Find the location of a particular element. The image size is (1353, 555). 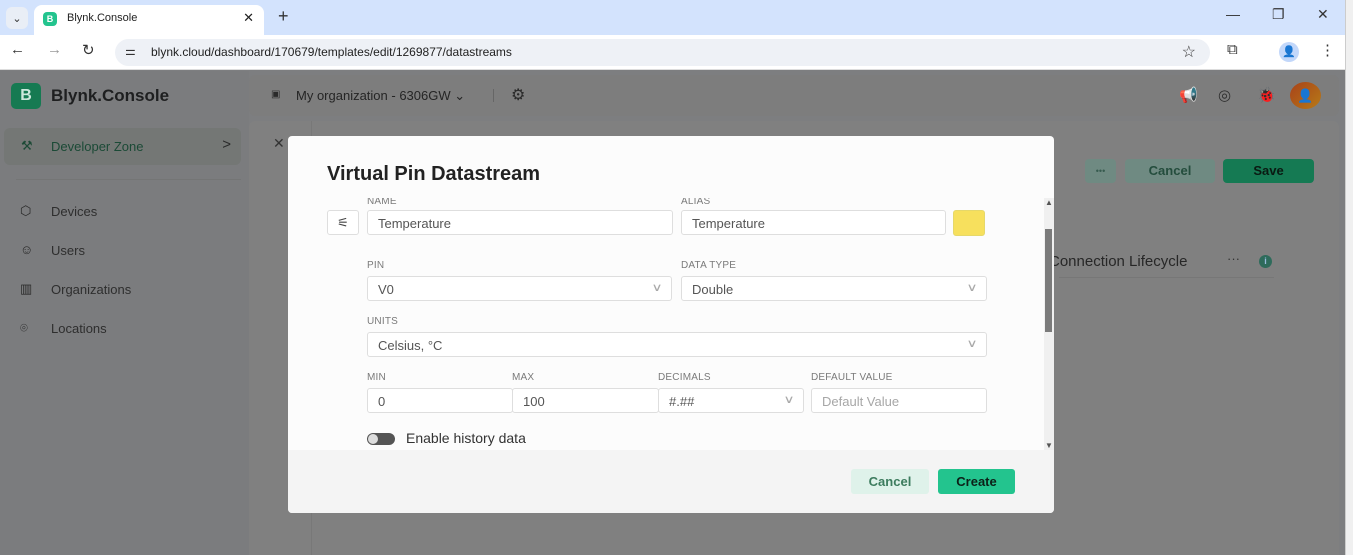

history-data-toggle is located at coordinates (381, 439).